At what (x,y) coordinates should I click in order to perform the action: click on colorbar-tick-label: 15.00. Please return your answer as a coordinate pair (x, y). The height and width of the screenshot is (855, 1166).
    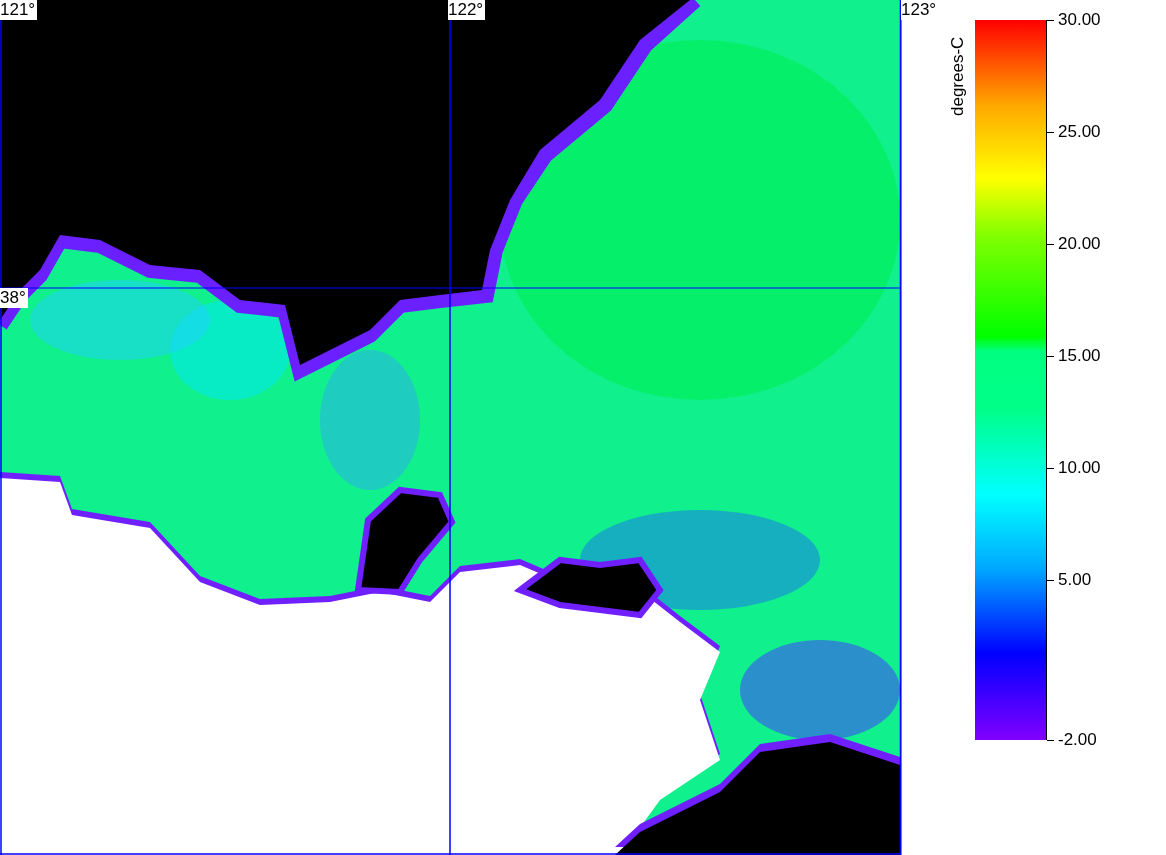
    Looking at the image, I should click on (1079, 356).